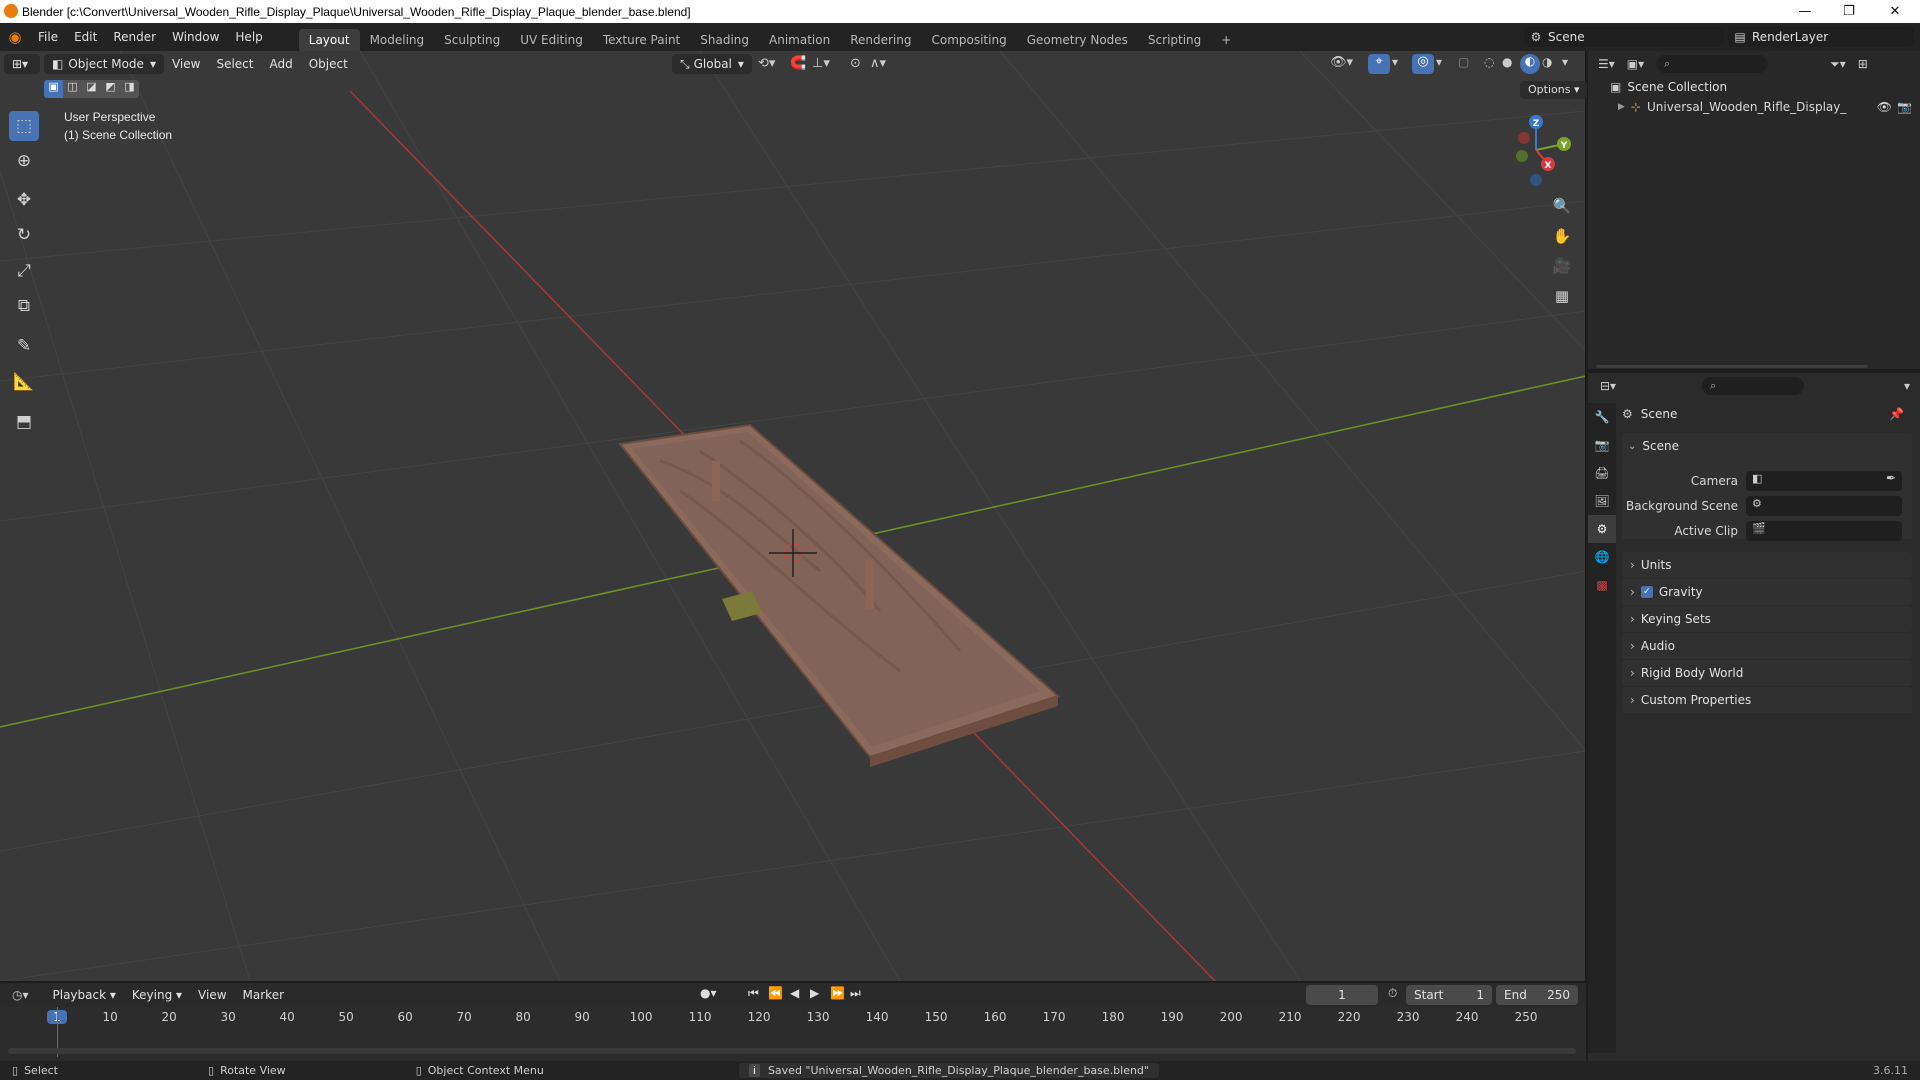 The height and width of the screenshot is (1080, 1920). Describe the element at coordinates (1767, 619) in the screenshot. I see `keying-sets-panel: › Keying Sets` at that location.